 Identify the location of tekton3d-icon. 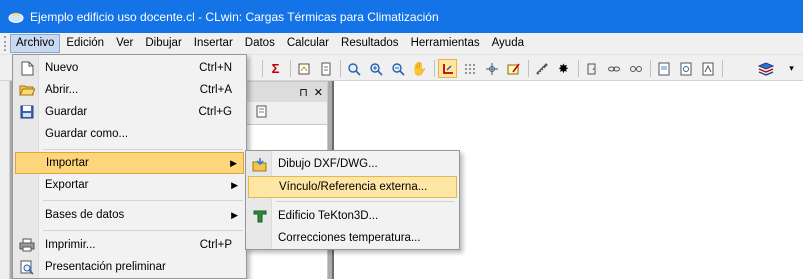
(260, 216).